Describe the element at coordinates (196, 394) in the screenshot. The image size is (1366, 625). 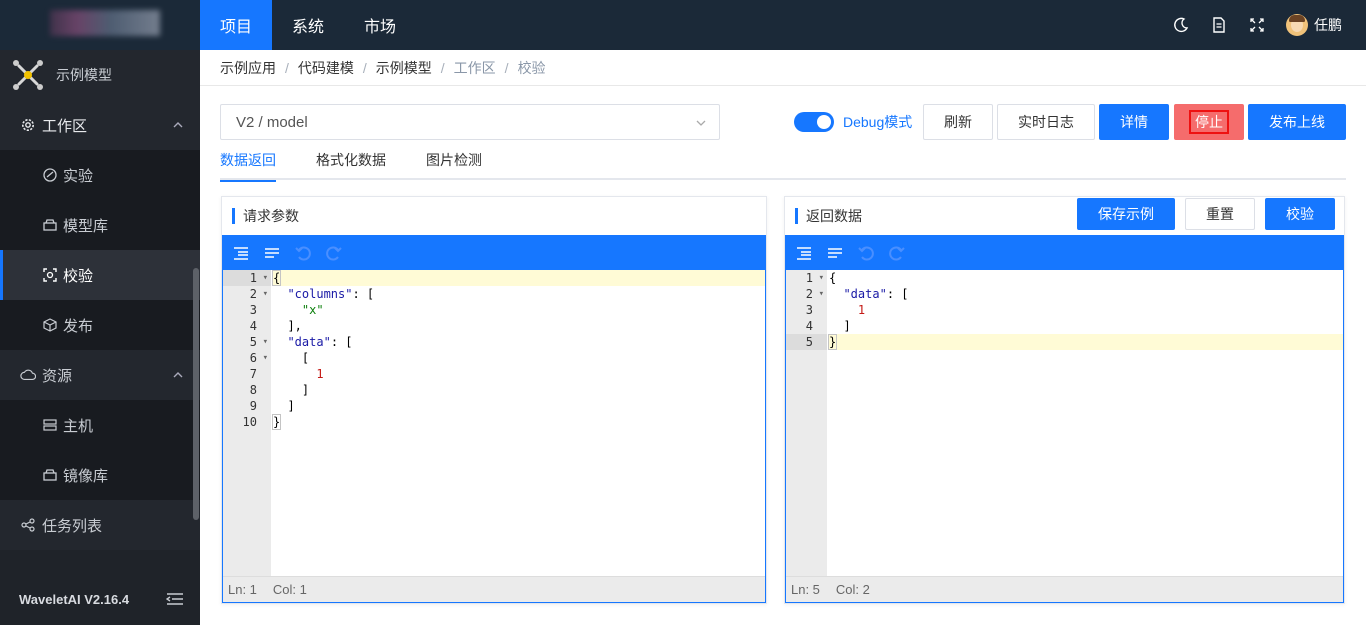
I see `sidebar-scrollbar` at that location.